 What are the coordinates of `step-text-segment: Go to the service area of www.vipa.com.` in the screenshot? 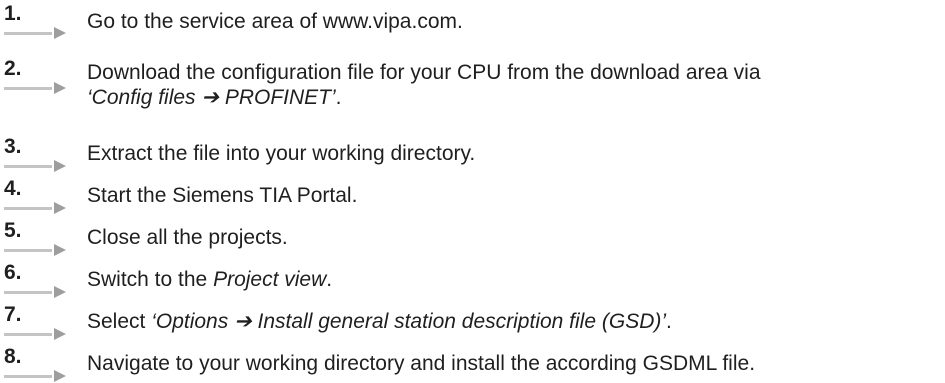 It's located at (275, 21).